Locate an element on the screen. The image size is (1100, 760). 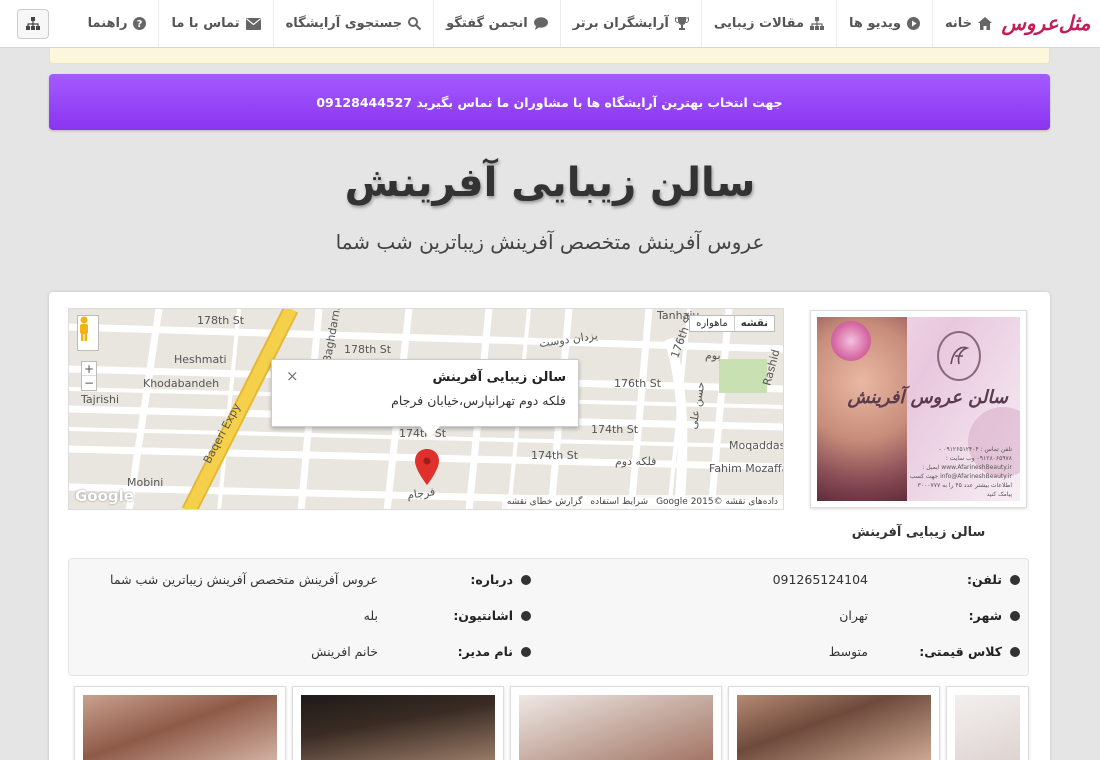
brand-logo: مثل‌عروس is located at coordinates (1046, 23).